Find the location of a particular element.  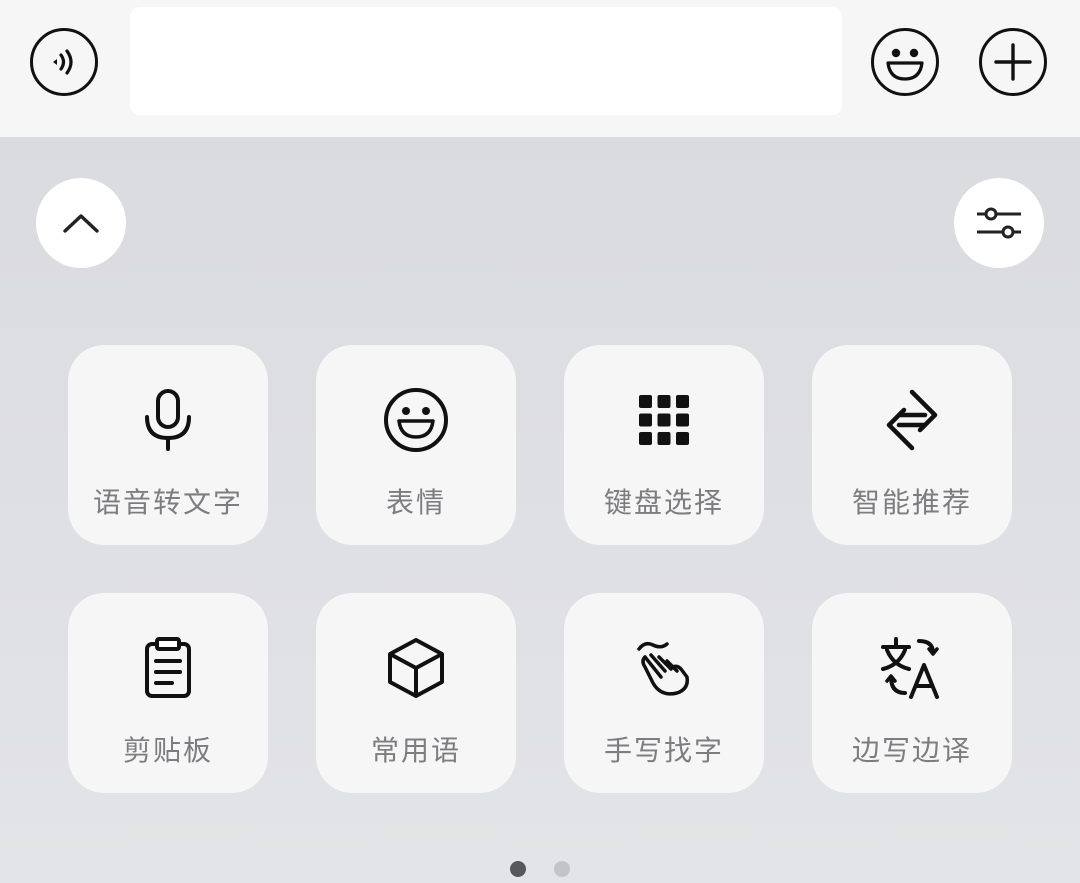

tile-keyboard-select: 键盘选择 is located at coordinates (664, 445).